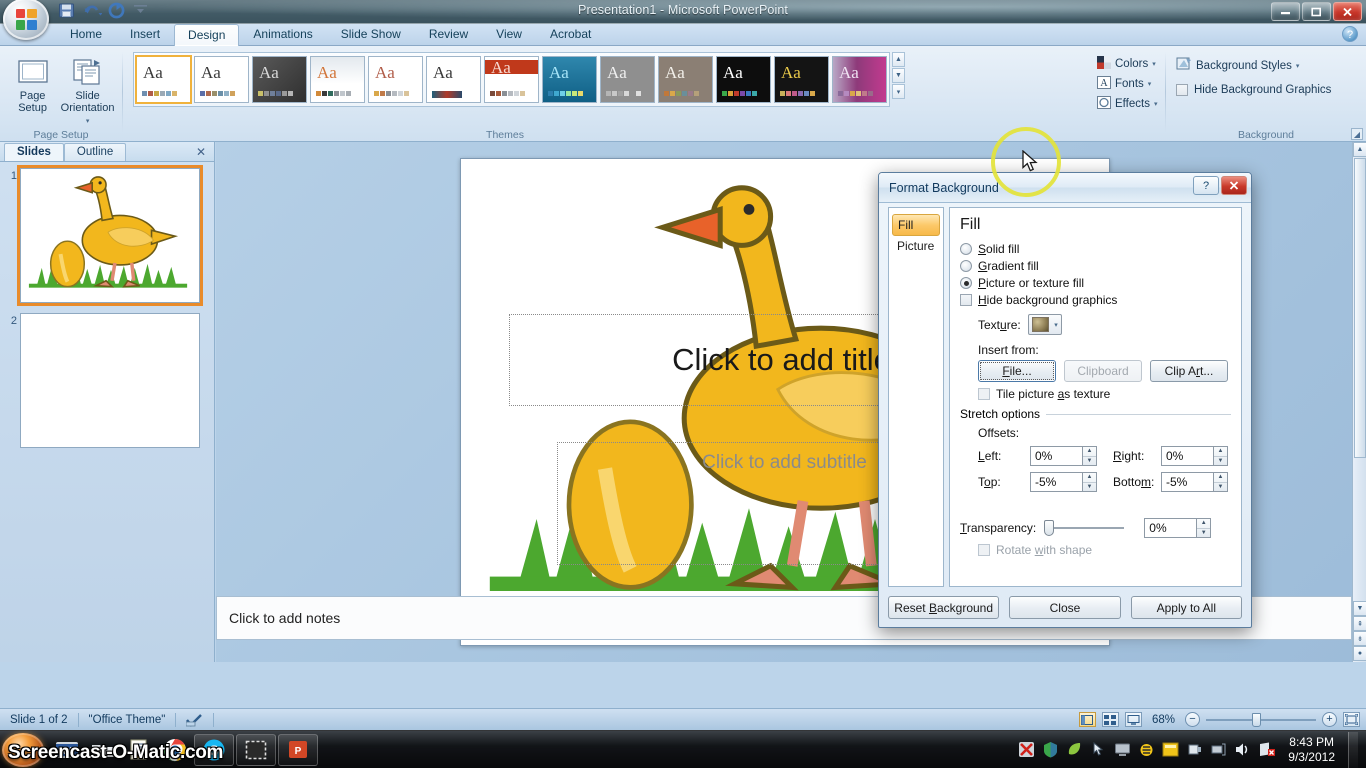 This screenshot has width=1366, height=768. Describe the element at coordinates (1329, 719) in the screenshot. I see `zoom-in-button: +` at that location.